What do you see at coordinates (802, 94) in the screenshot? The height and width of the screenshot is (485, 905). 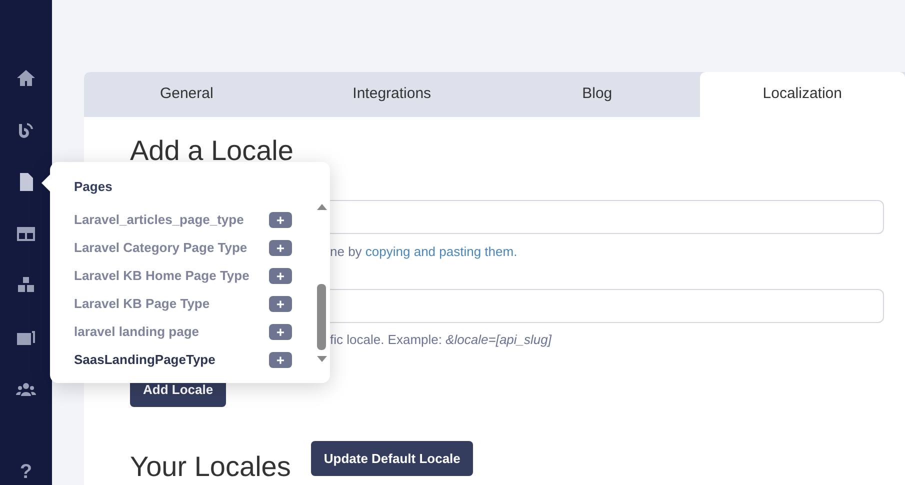 I see `tab: Localization` at bounding box center [802, 94].